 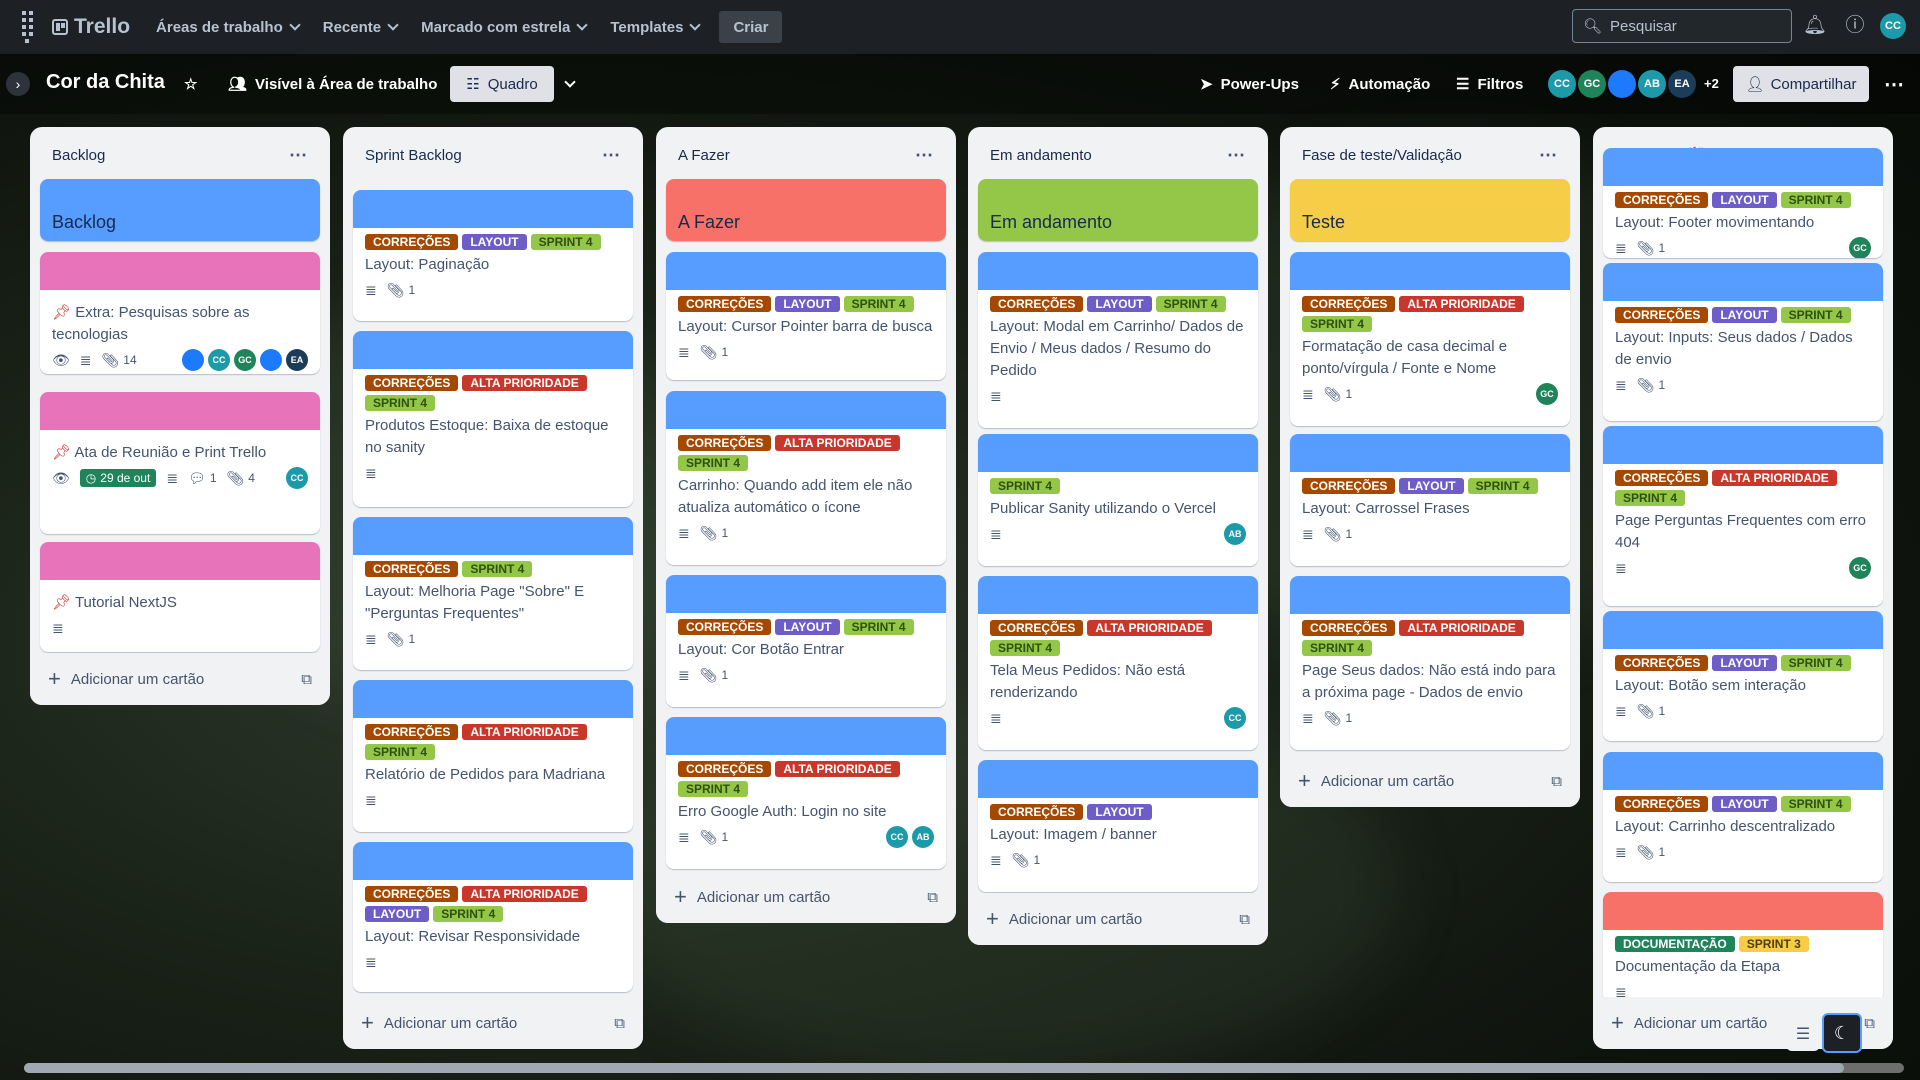 What do you see at coordinates (1380, 84) in the screenshot?
I see `automation-button: ⚡︎ Automação` at bounding box center [1380, 84].